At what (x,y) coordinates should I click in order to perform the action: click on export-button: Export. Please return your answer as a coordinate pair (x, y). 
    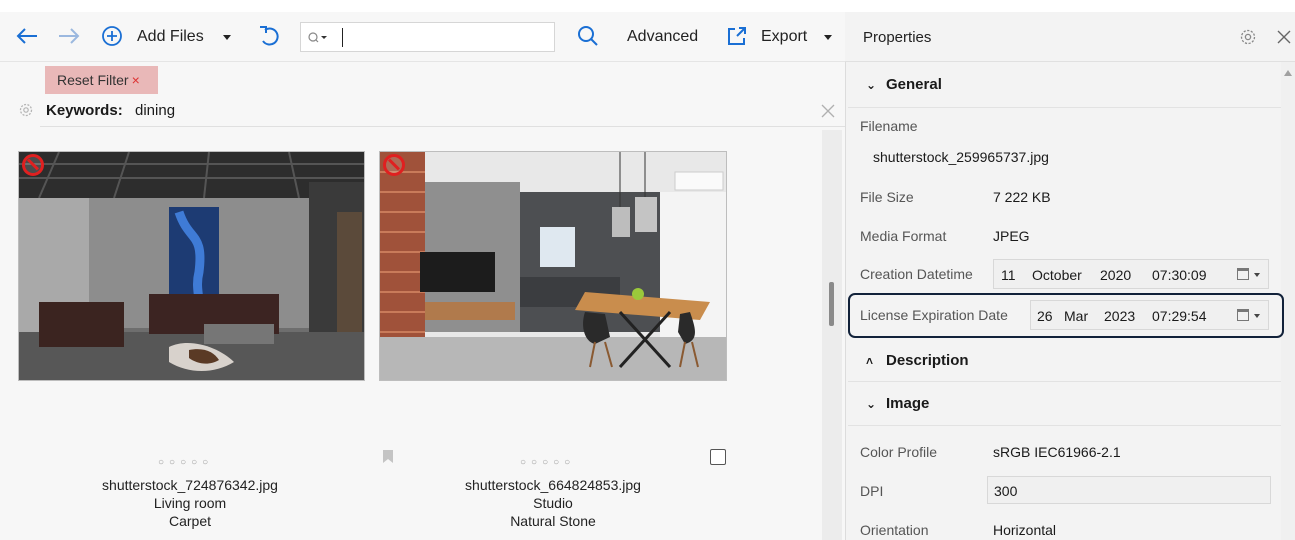
    Looking at the image, I should click on (784, 37).